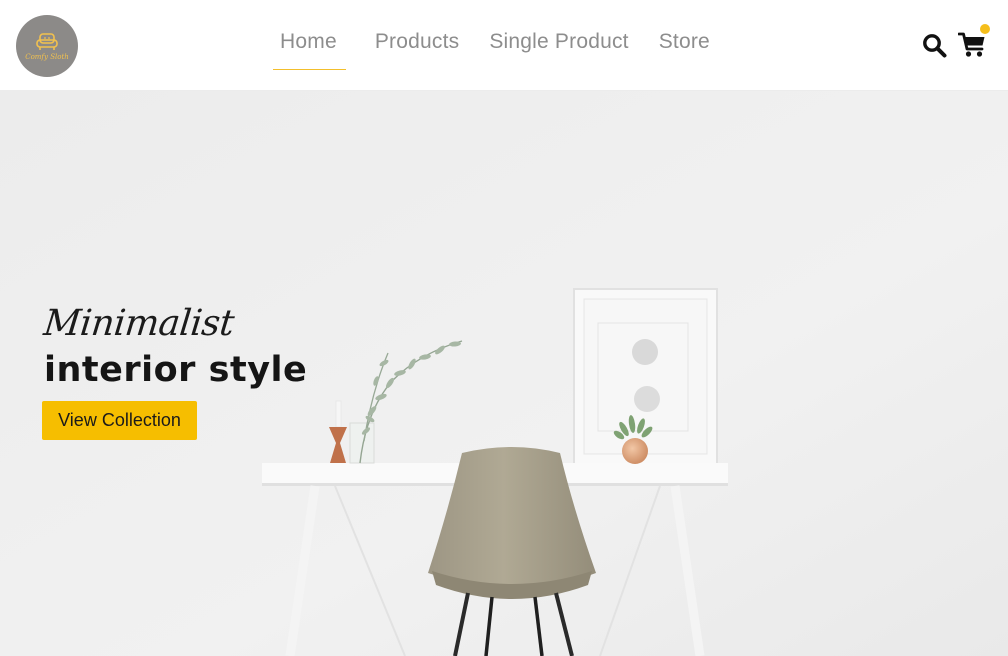 Image resolution: width=1008 pixels, height=656 pixels. Describe the element at coordinates (645, 376) in the screenshot. I see `picture-frame` at that location.